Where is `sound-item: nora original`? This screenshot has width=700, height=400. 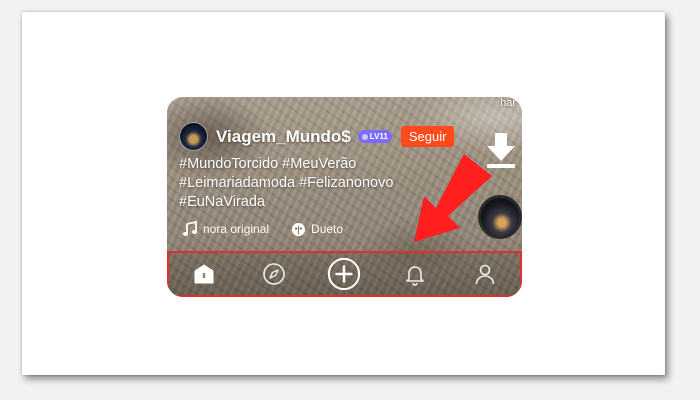 sound-item: nora original is located at coordinates (225, 229).